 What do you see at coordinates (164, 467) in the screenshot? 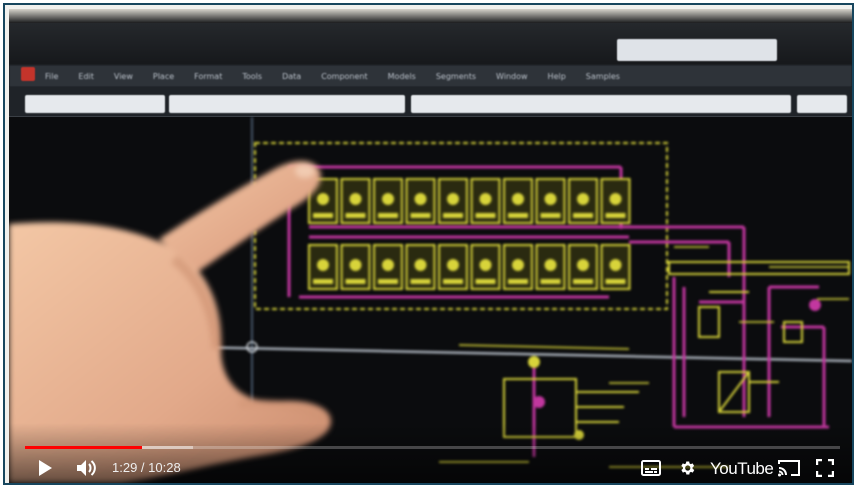
I see `duration: 10:28` at bounding box center [164, 467].